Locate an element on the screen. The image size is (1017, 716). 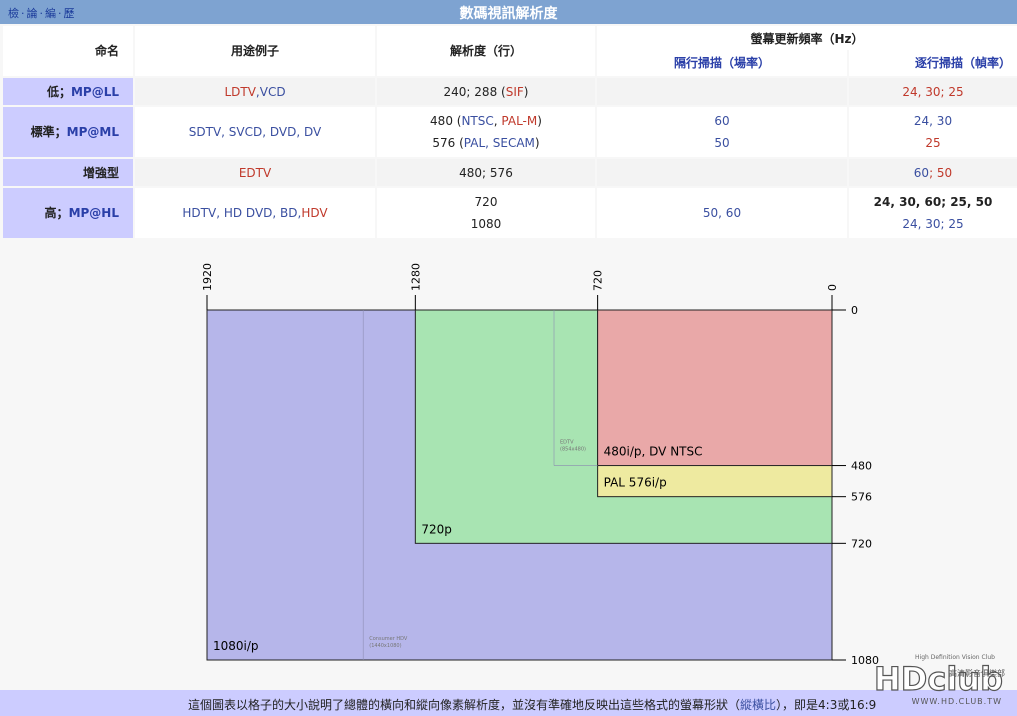
cell-line: 50, 60 is located at coordinates (722, 213).